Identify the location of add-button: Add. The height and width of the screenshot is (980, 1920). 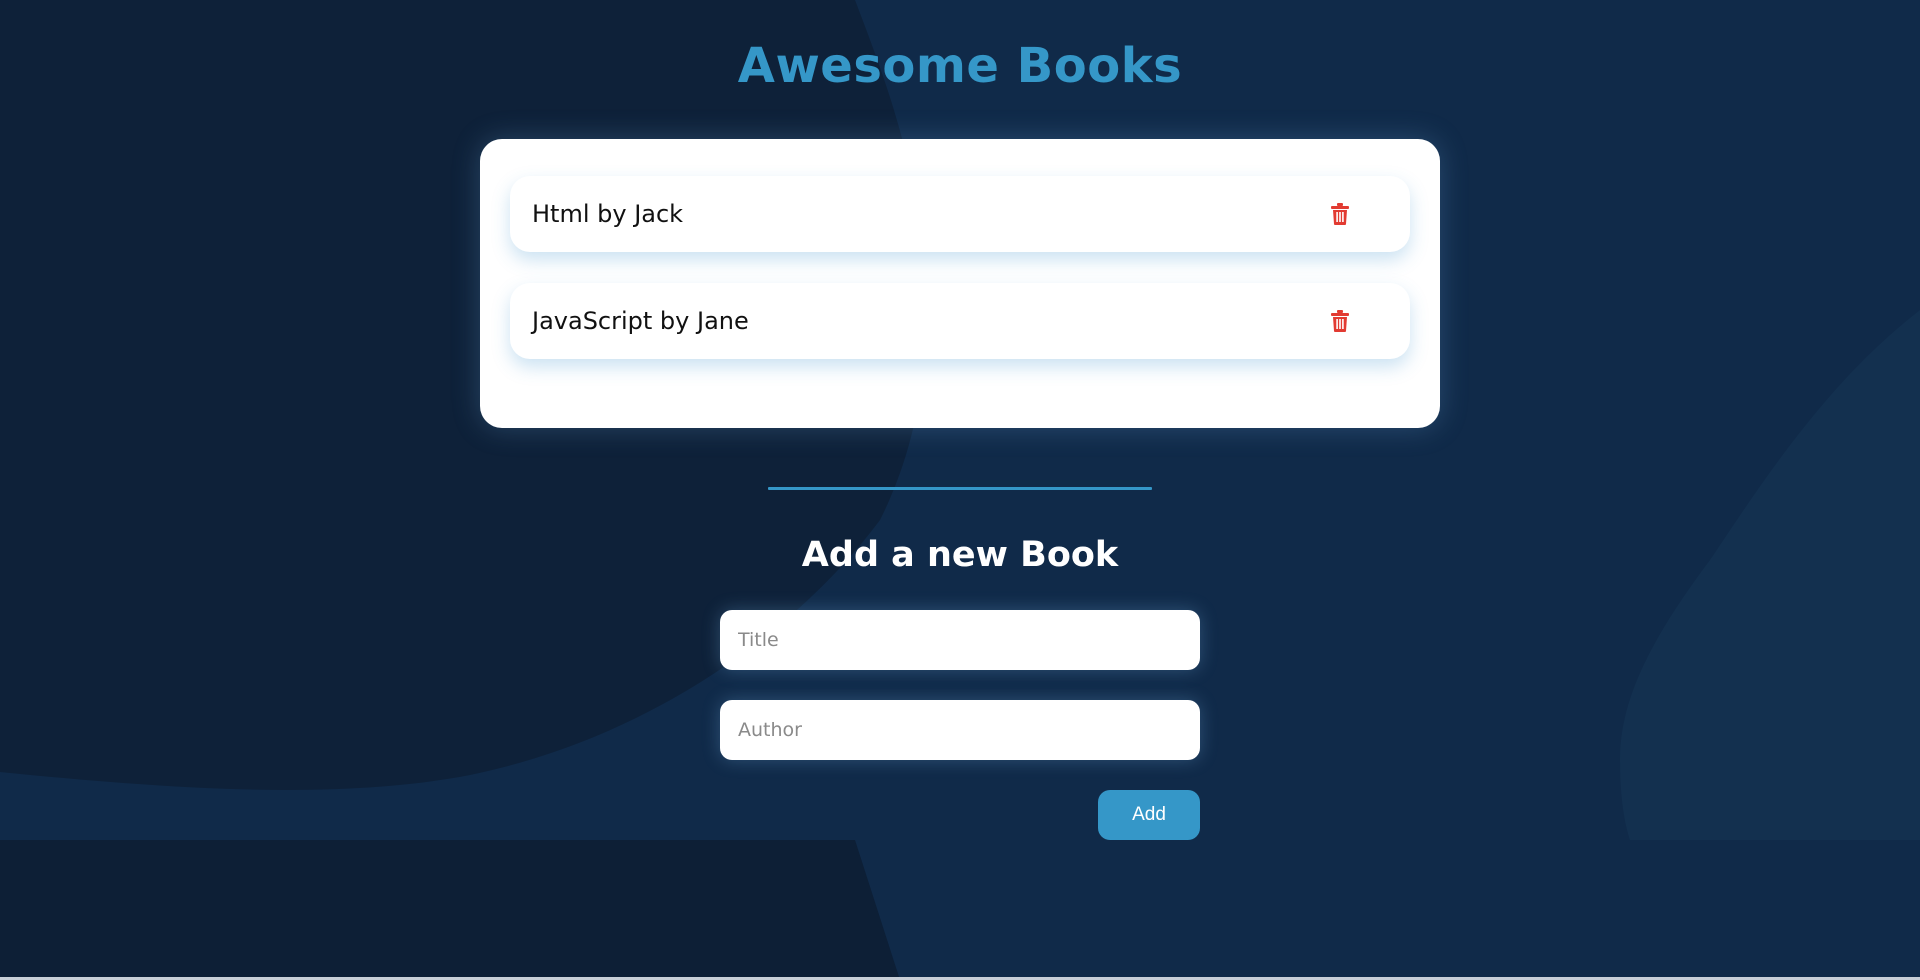
(1149, 815).